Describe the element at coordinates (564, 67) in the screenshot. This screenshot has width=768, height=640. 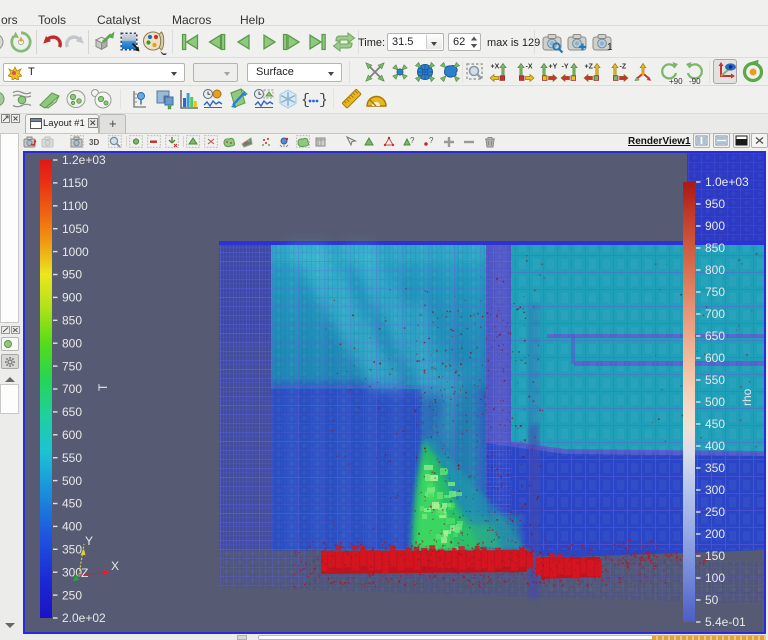
I see `svg-text: -Y` at that location.